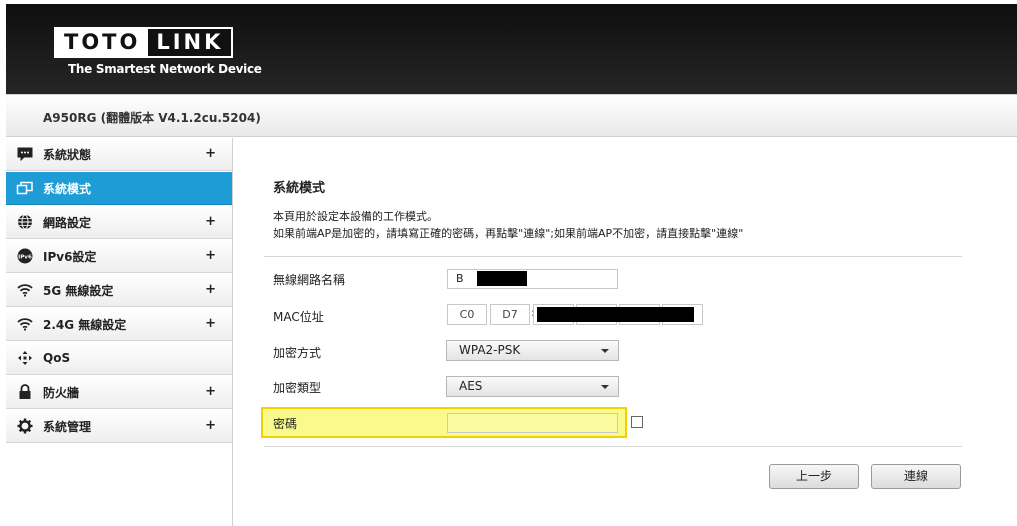 The height and width of the screenshot is (526, 1017). I want to click on mac-octet-1: C0, so click(467, 314).